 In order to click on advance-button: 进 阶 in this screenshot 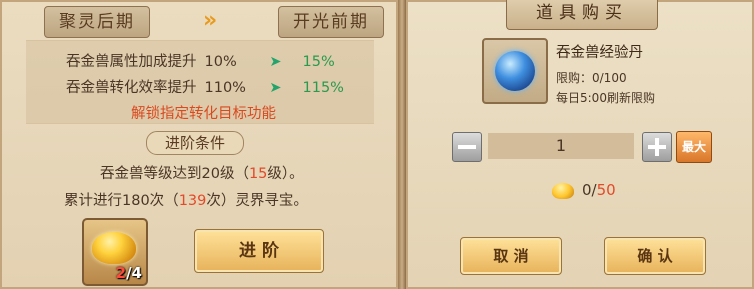, I will do `click(259, 251)`.